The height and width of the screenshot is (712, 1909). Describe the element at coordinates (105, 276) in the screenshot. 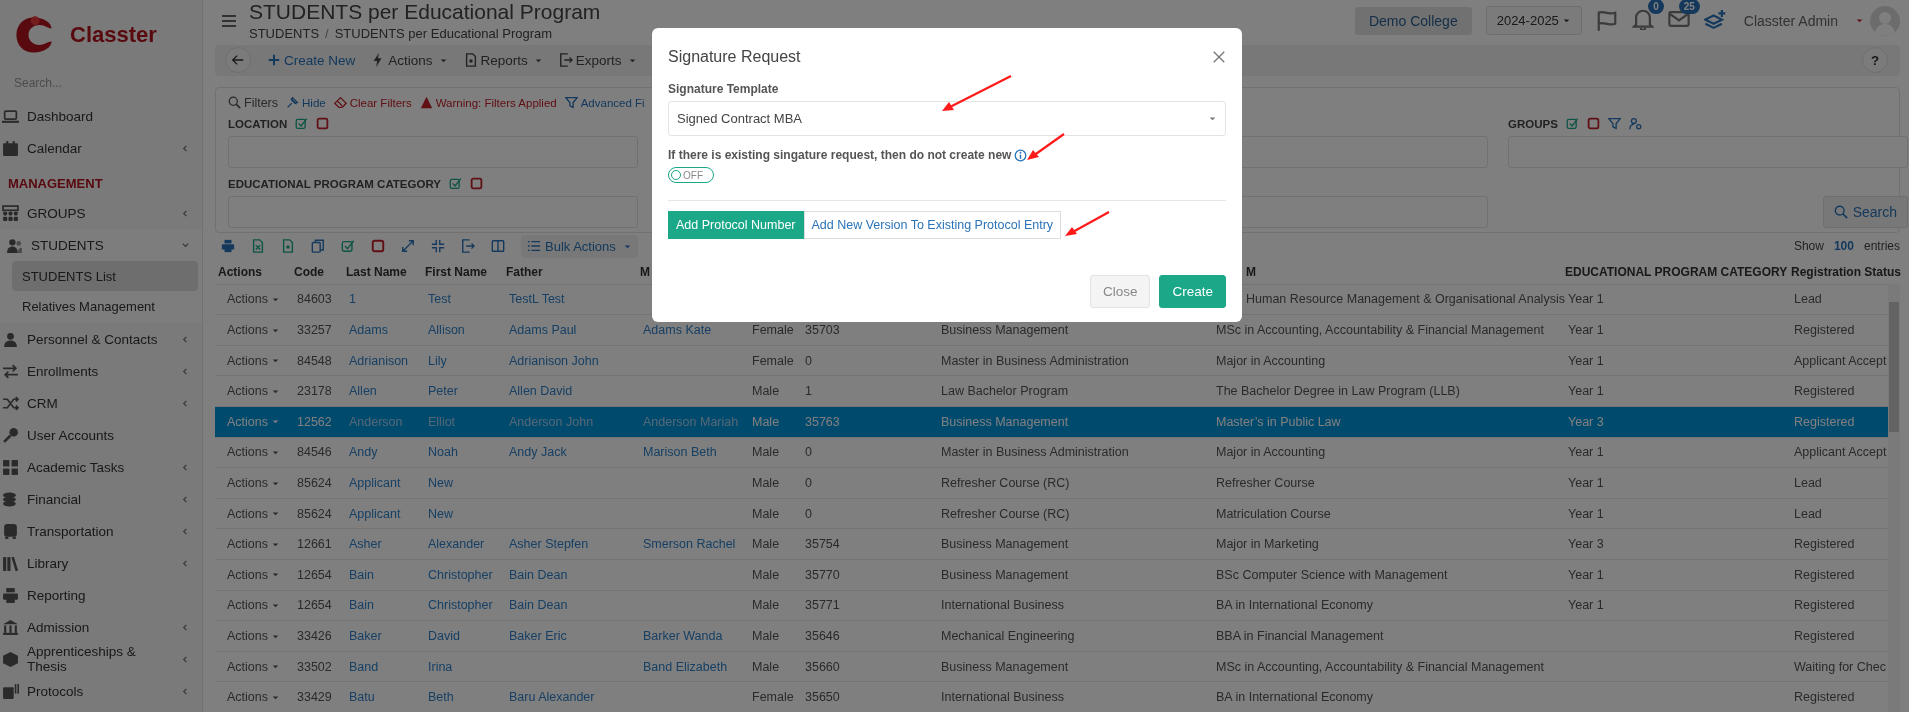

I see `sidebar-subitem: STUDENTS List` at that location.